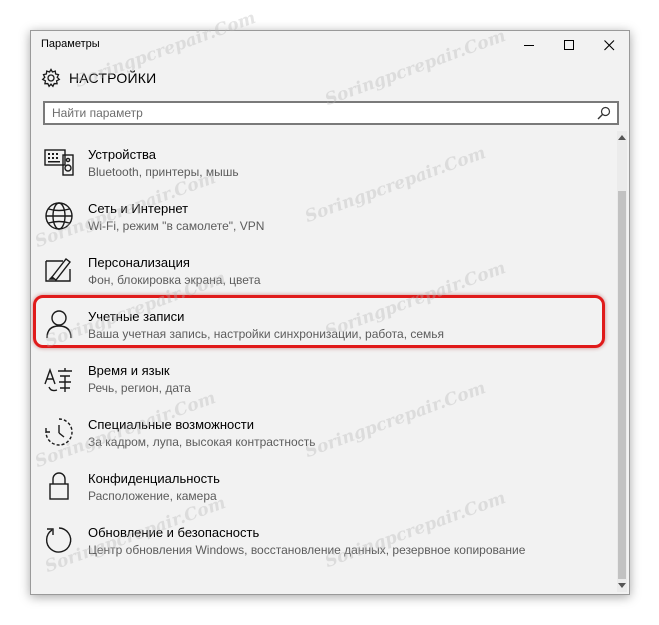  Describe the element at coordinates (154, 478) in the screenshot. I see `settings-item-label: Конфиденциальность` at that location.